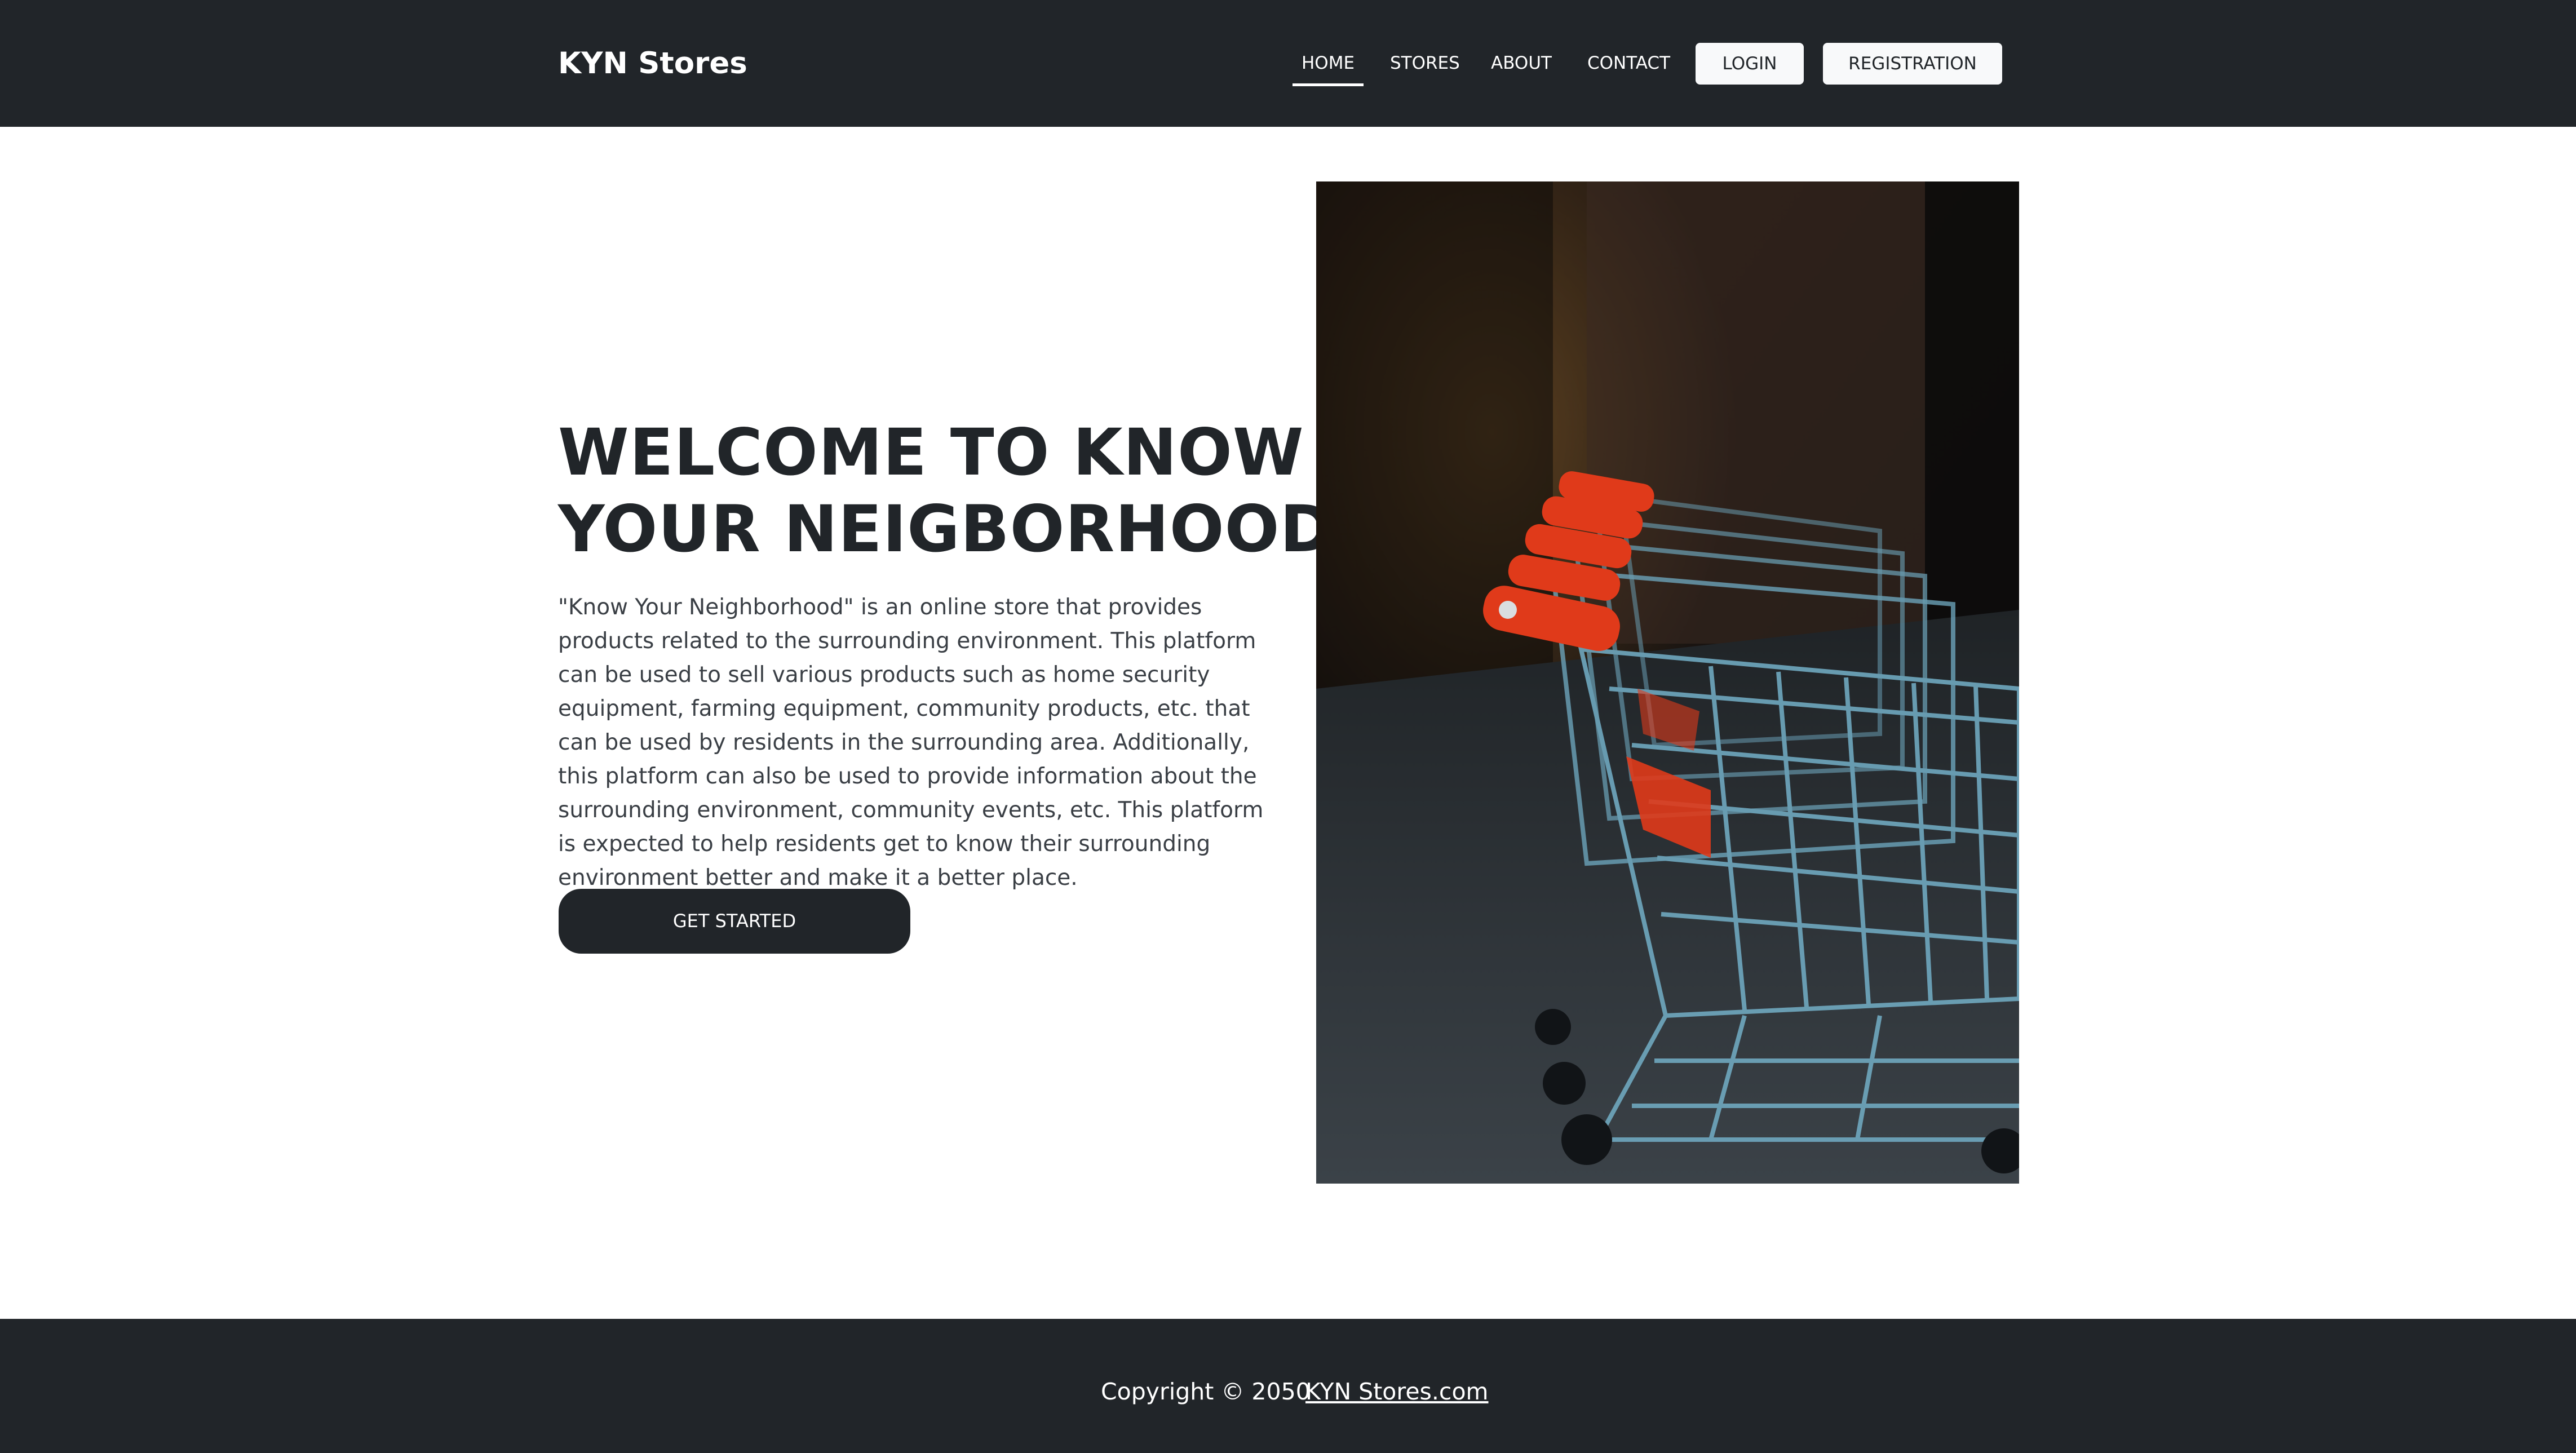  What do you see at coordinates (1206, 1392) in the screenshot?
I see `footer-copyright: Copyright © 2050` at bounding box center [1206, 1392].